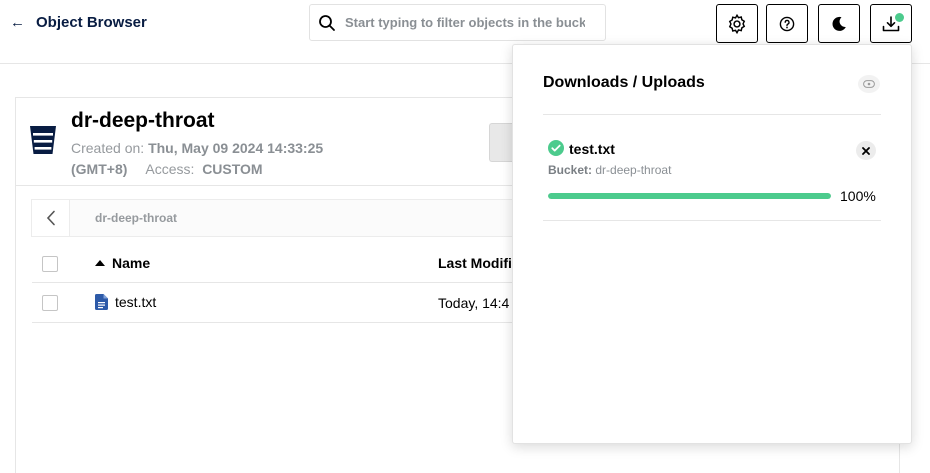 The height and width of the screenshot is (473, 930). What do you see at coordinates (858, 196) in the screenshot?
I see `transfer-progress-percent: 100%` at bounding box center [858, 196].